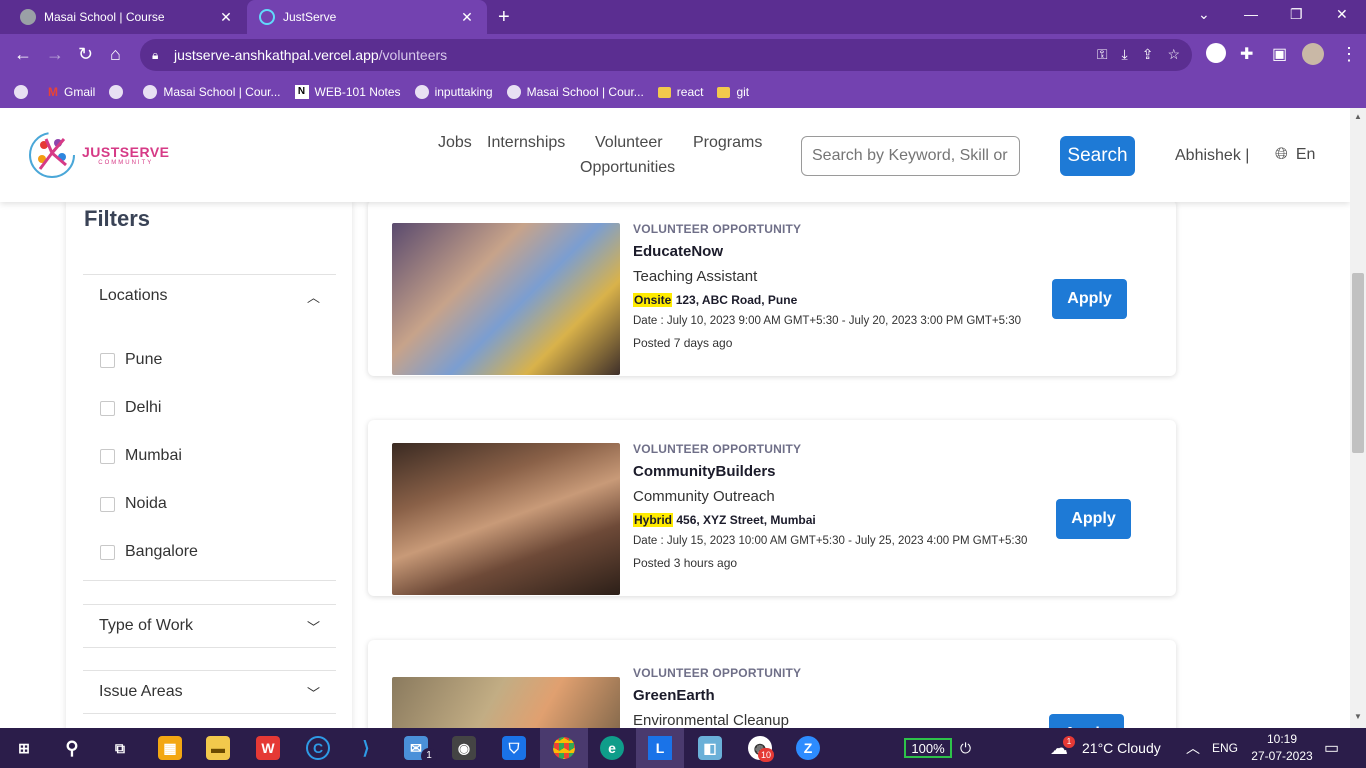 This screenshot has width=1366, height=768. I want to click on bookmark-star-icon: ☆, so click(1173, 54).